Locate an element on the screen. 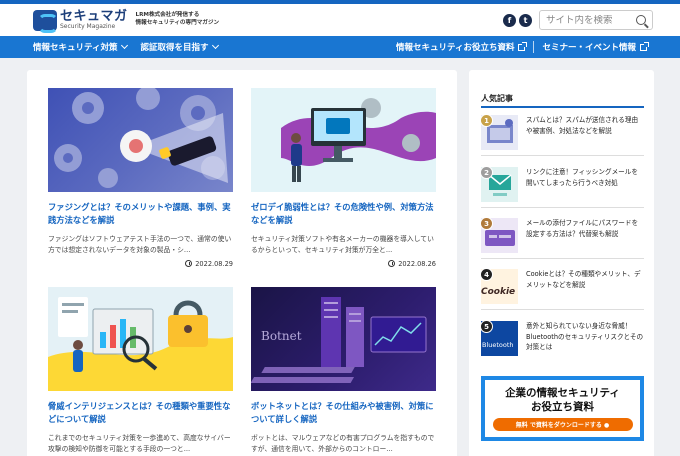  tagline-line-1: LRM株式会社が発信する is located at coordinates (167, 15).